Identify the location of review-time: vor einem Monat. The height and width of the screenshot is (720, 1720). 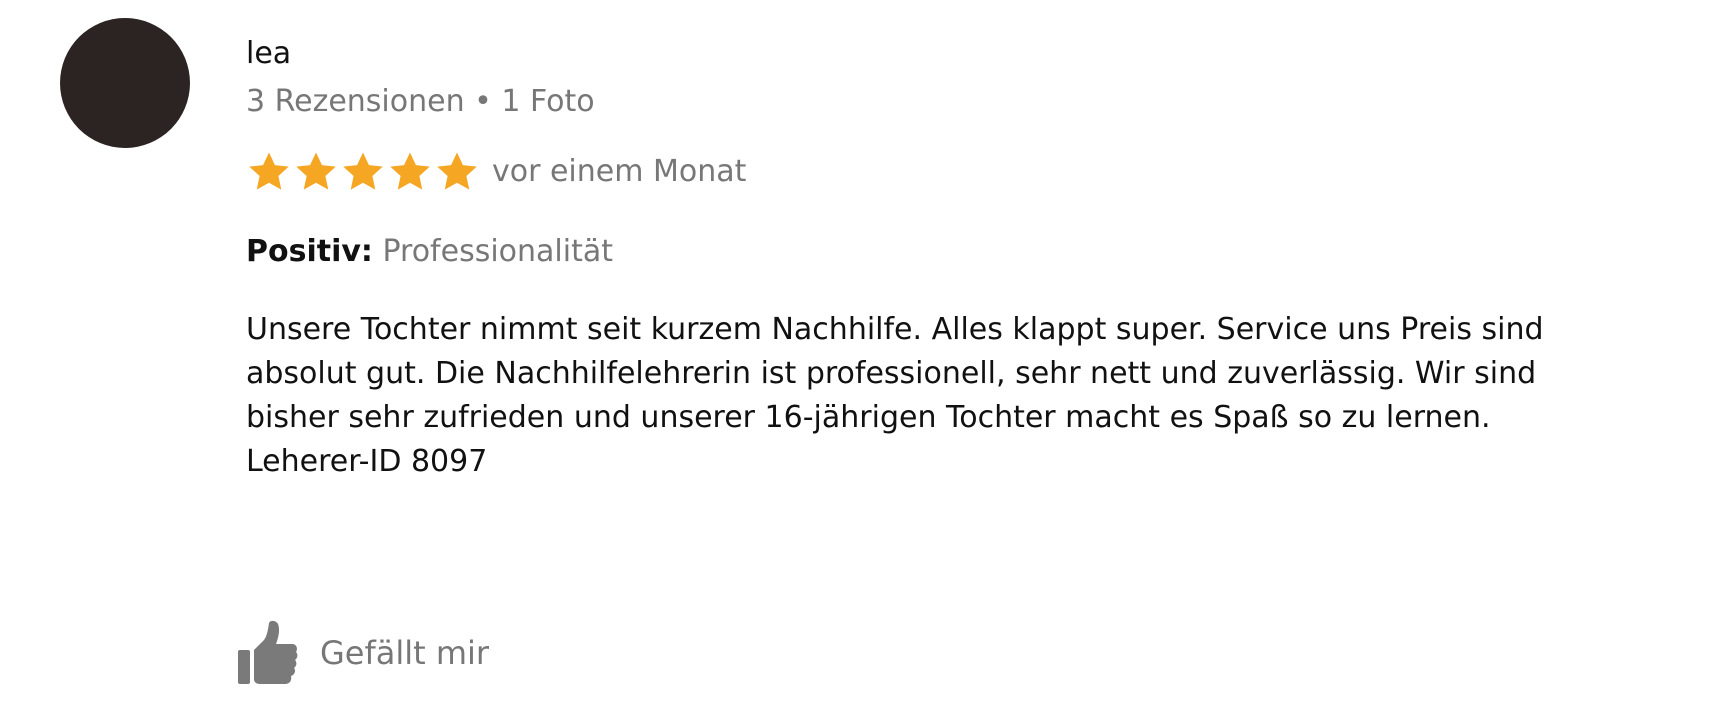
(619, 171).